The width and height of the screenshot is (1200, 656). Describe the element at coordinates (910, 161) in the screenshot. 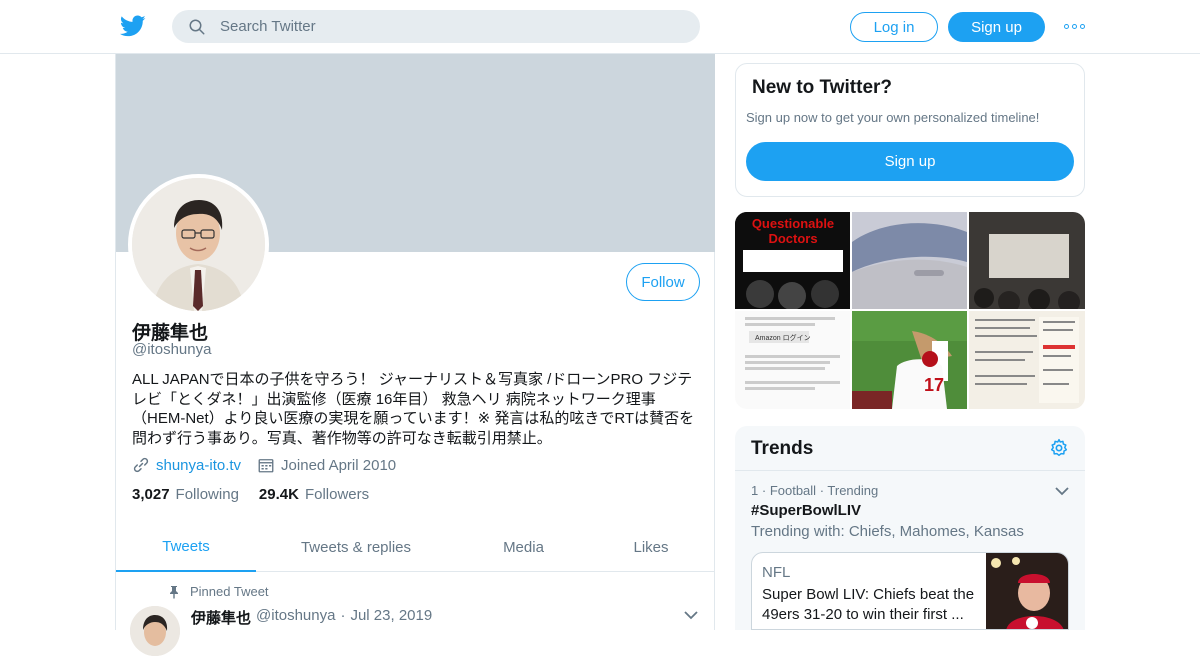

I see `signup-panel-button: Sign up` at that location.